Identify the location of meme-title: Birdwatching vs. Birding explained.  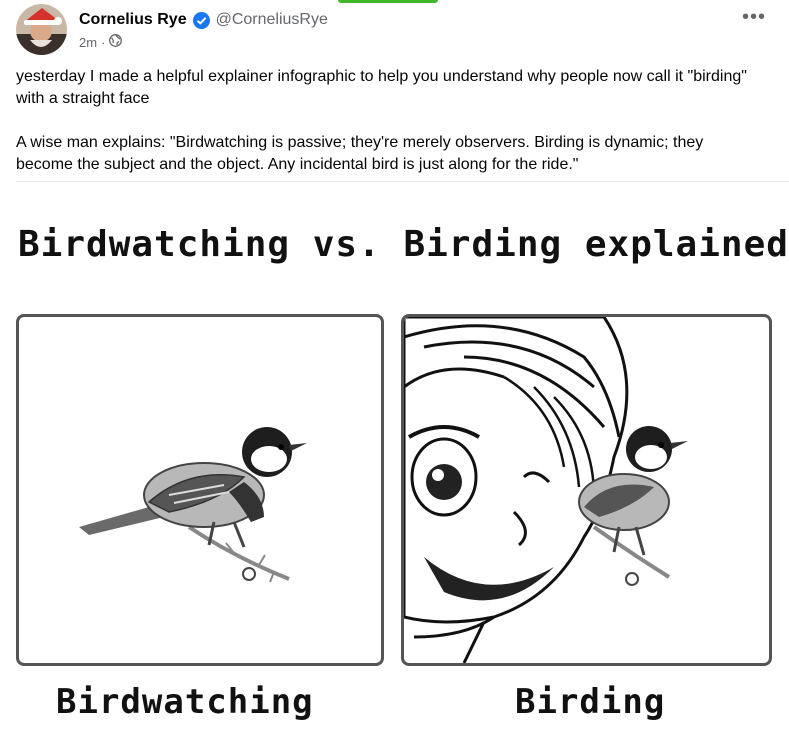
(403, 244).